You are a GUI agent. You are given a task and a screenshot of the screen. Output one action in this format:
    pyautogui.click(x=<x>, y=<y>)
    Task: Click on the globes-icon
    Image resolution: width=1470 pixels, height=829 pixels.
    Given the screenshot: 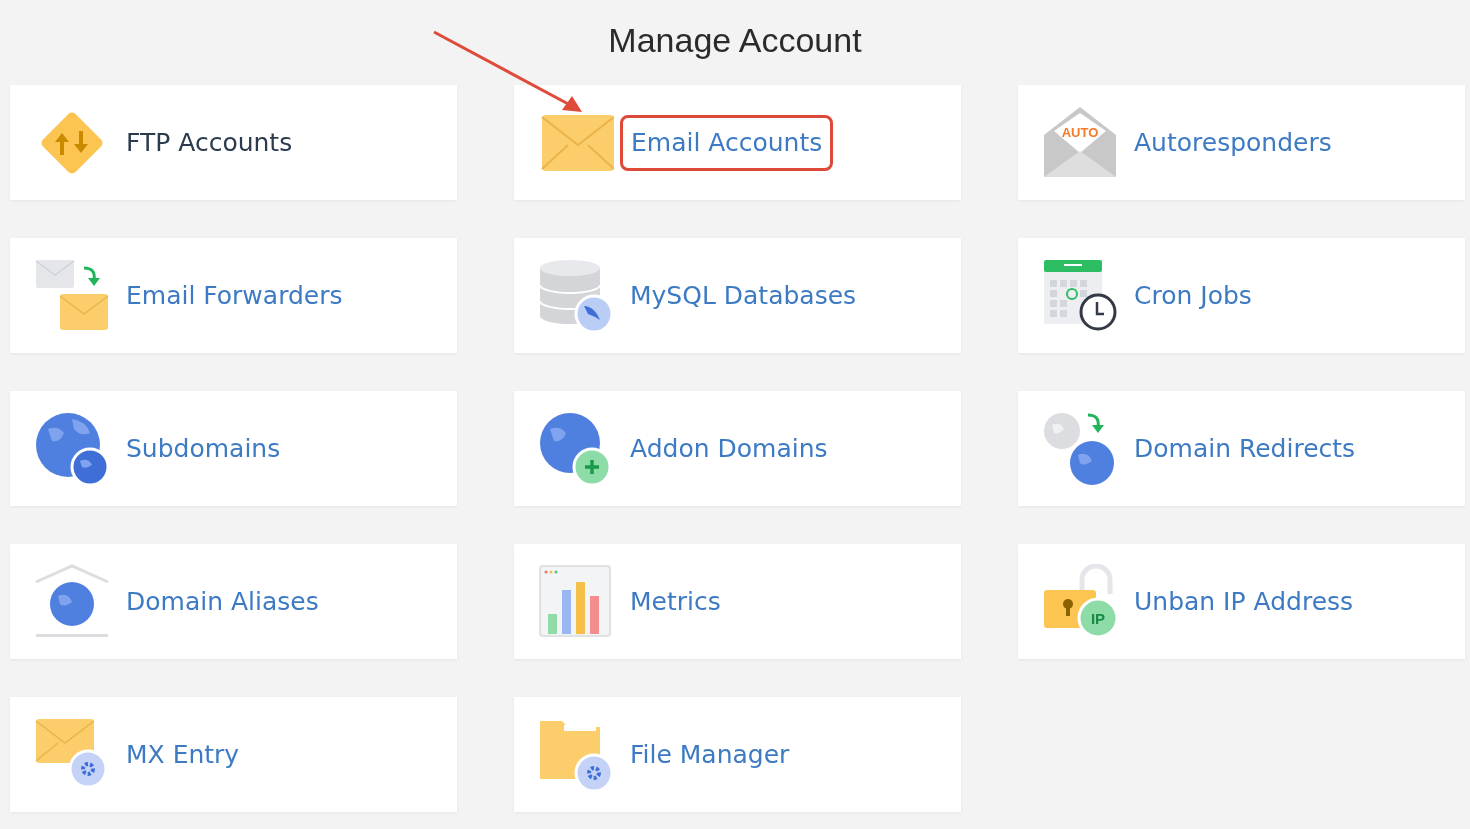 What is the action you would take?
    pyautogui.click(x=72, y=448)
    